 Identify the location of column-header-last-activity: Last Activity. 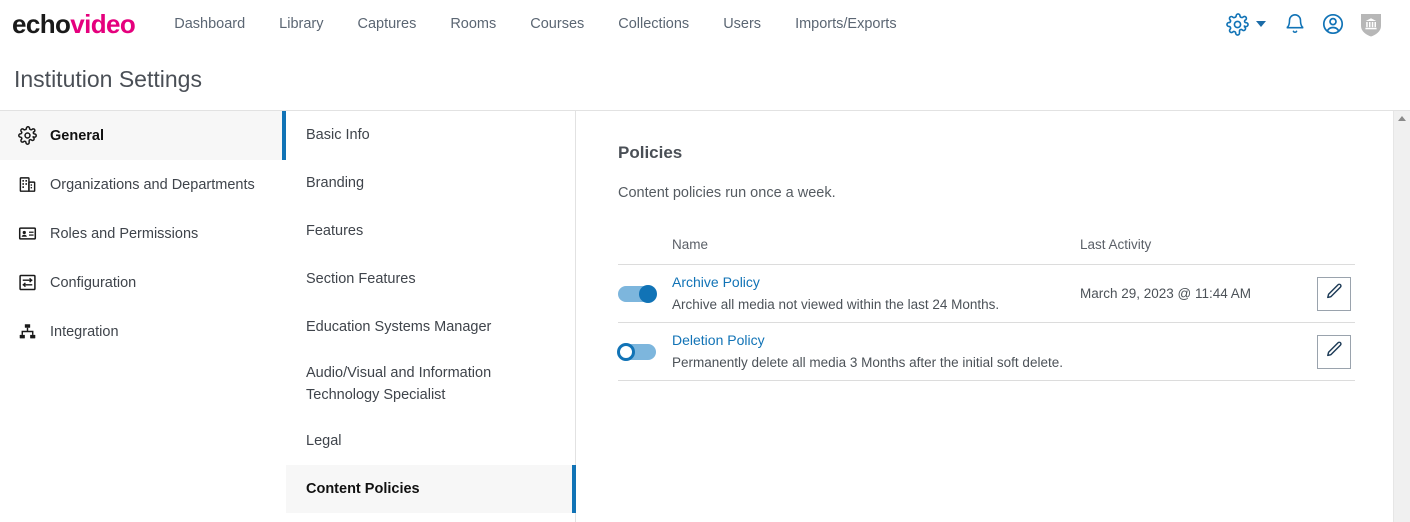
(1116, 244).